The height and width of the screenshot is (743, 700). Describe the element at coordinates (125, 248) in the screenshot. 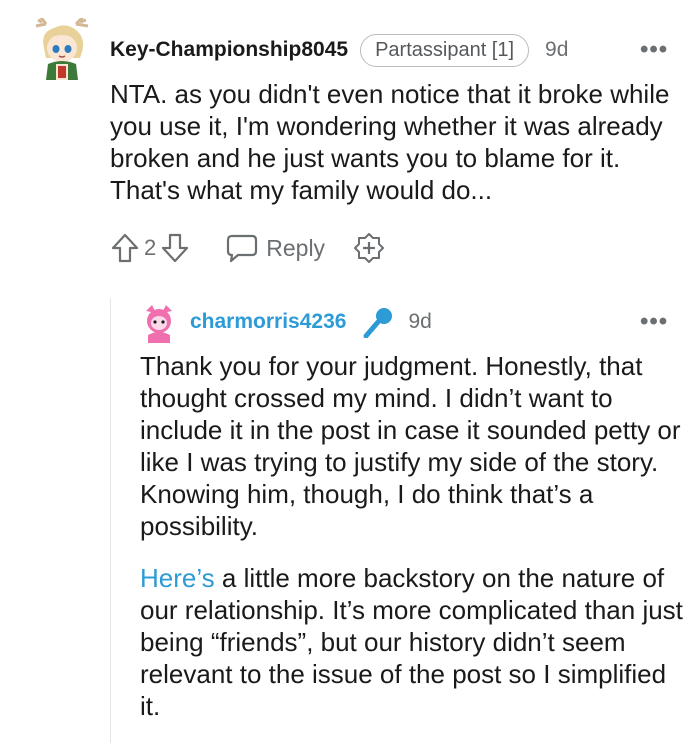

I see `upvote-arrow-icon` at that location.